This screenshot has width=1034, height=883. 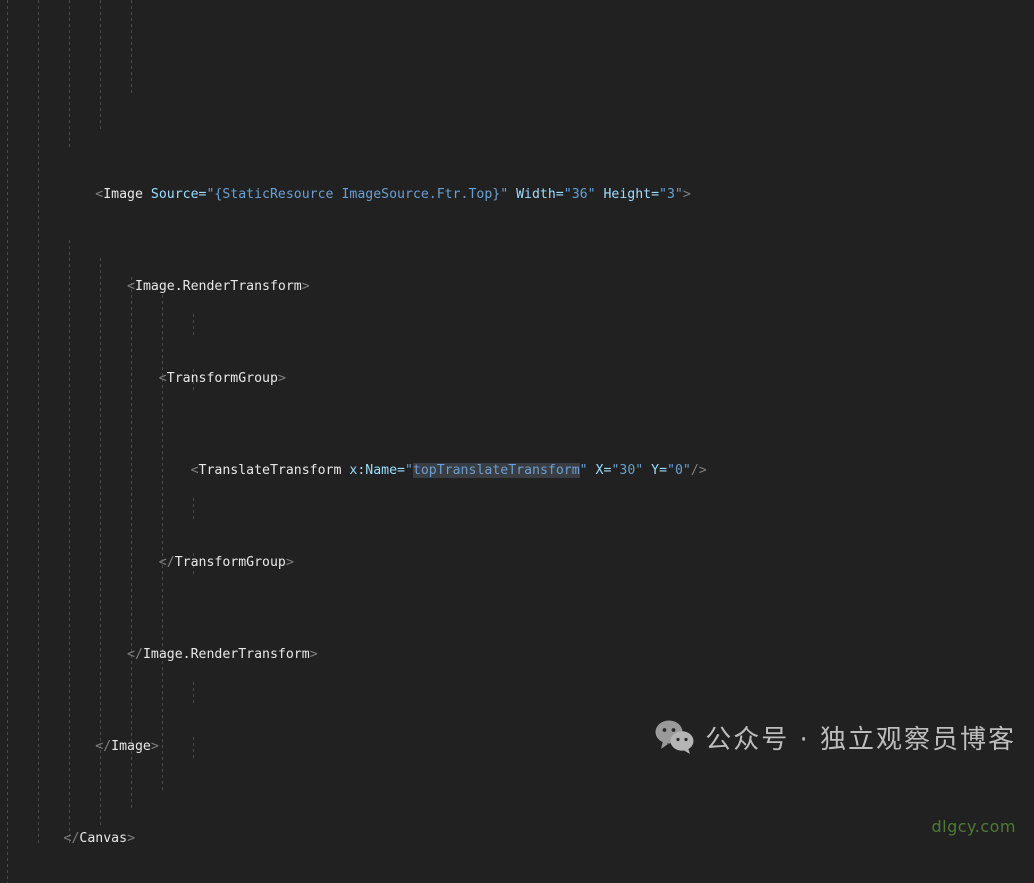 I want to click on line08-element: Canvas, so click(x=103, y=839).